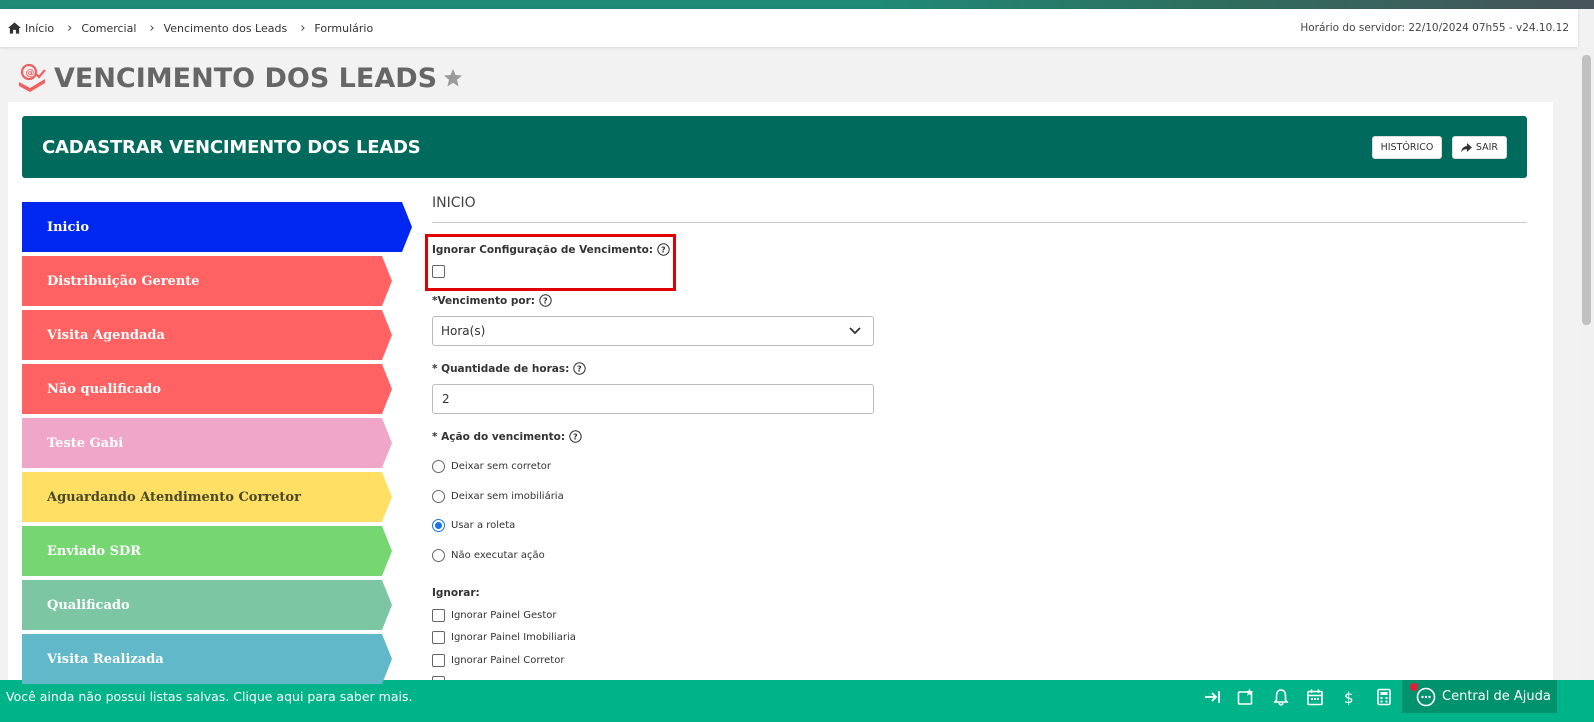 Image resolution: width=1594 pixels, height=722 pixels. Describe the element at coordinates (1281, 697) in the screenshot. I see `bell-icon` at that location.